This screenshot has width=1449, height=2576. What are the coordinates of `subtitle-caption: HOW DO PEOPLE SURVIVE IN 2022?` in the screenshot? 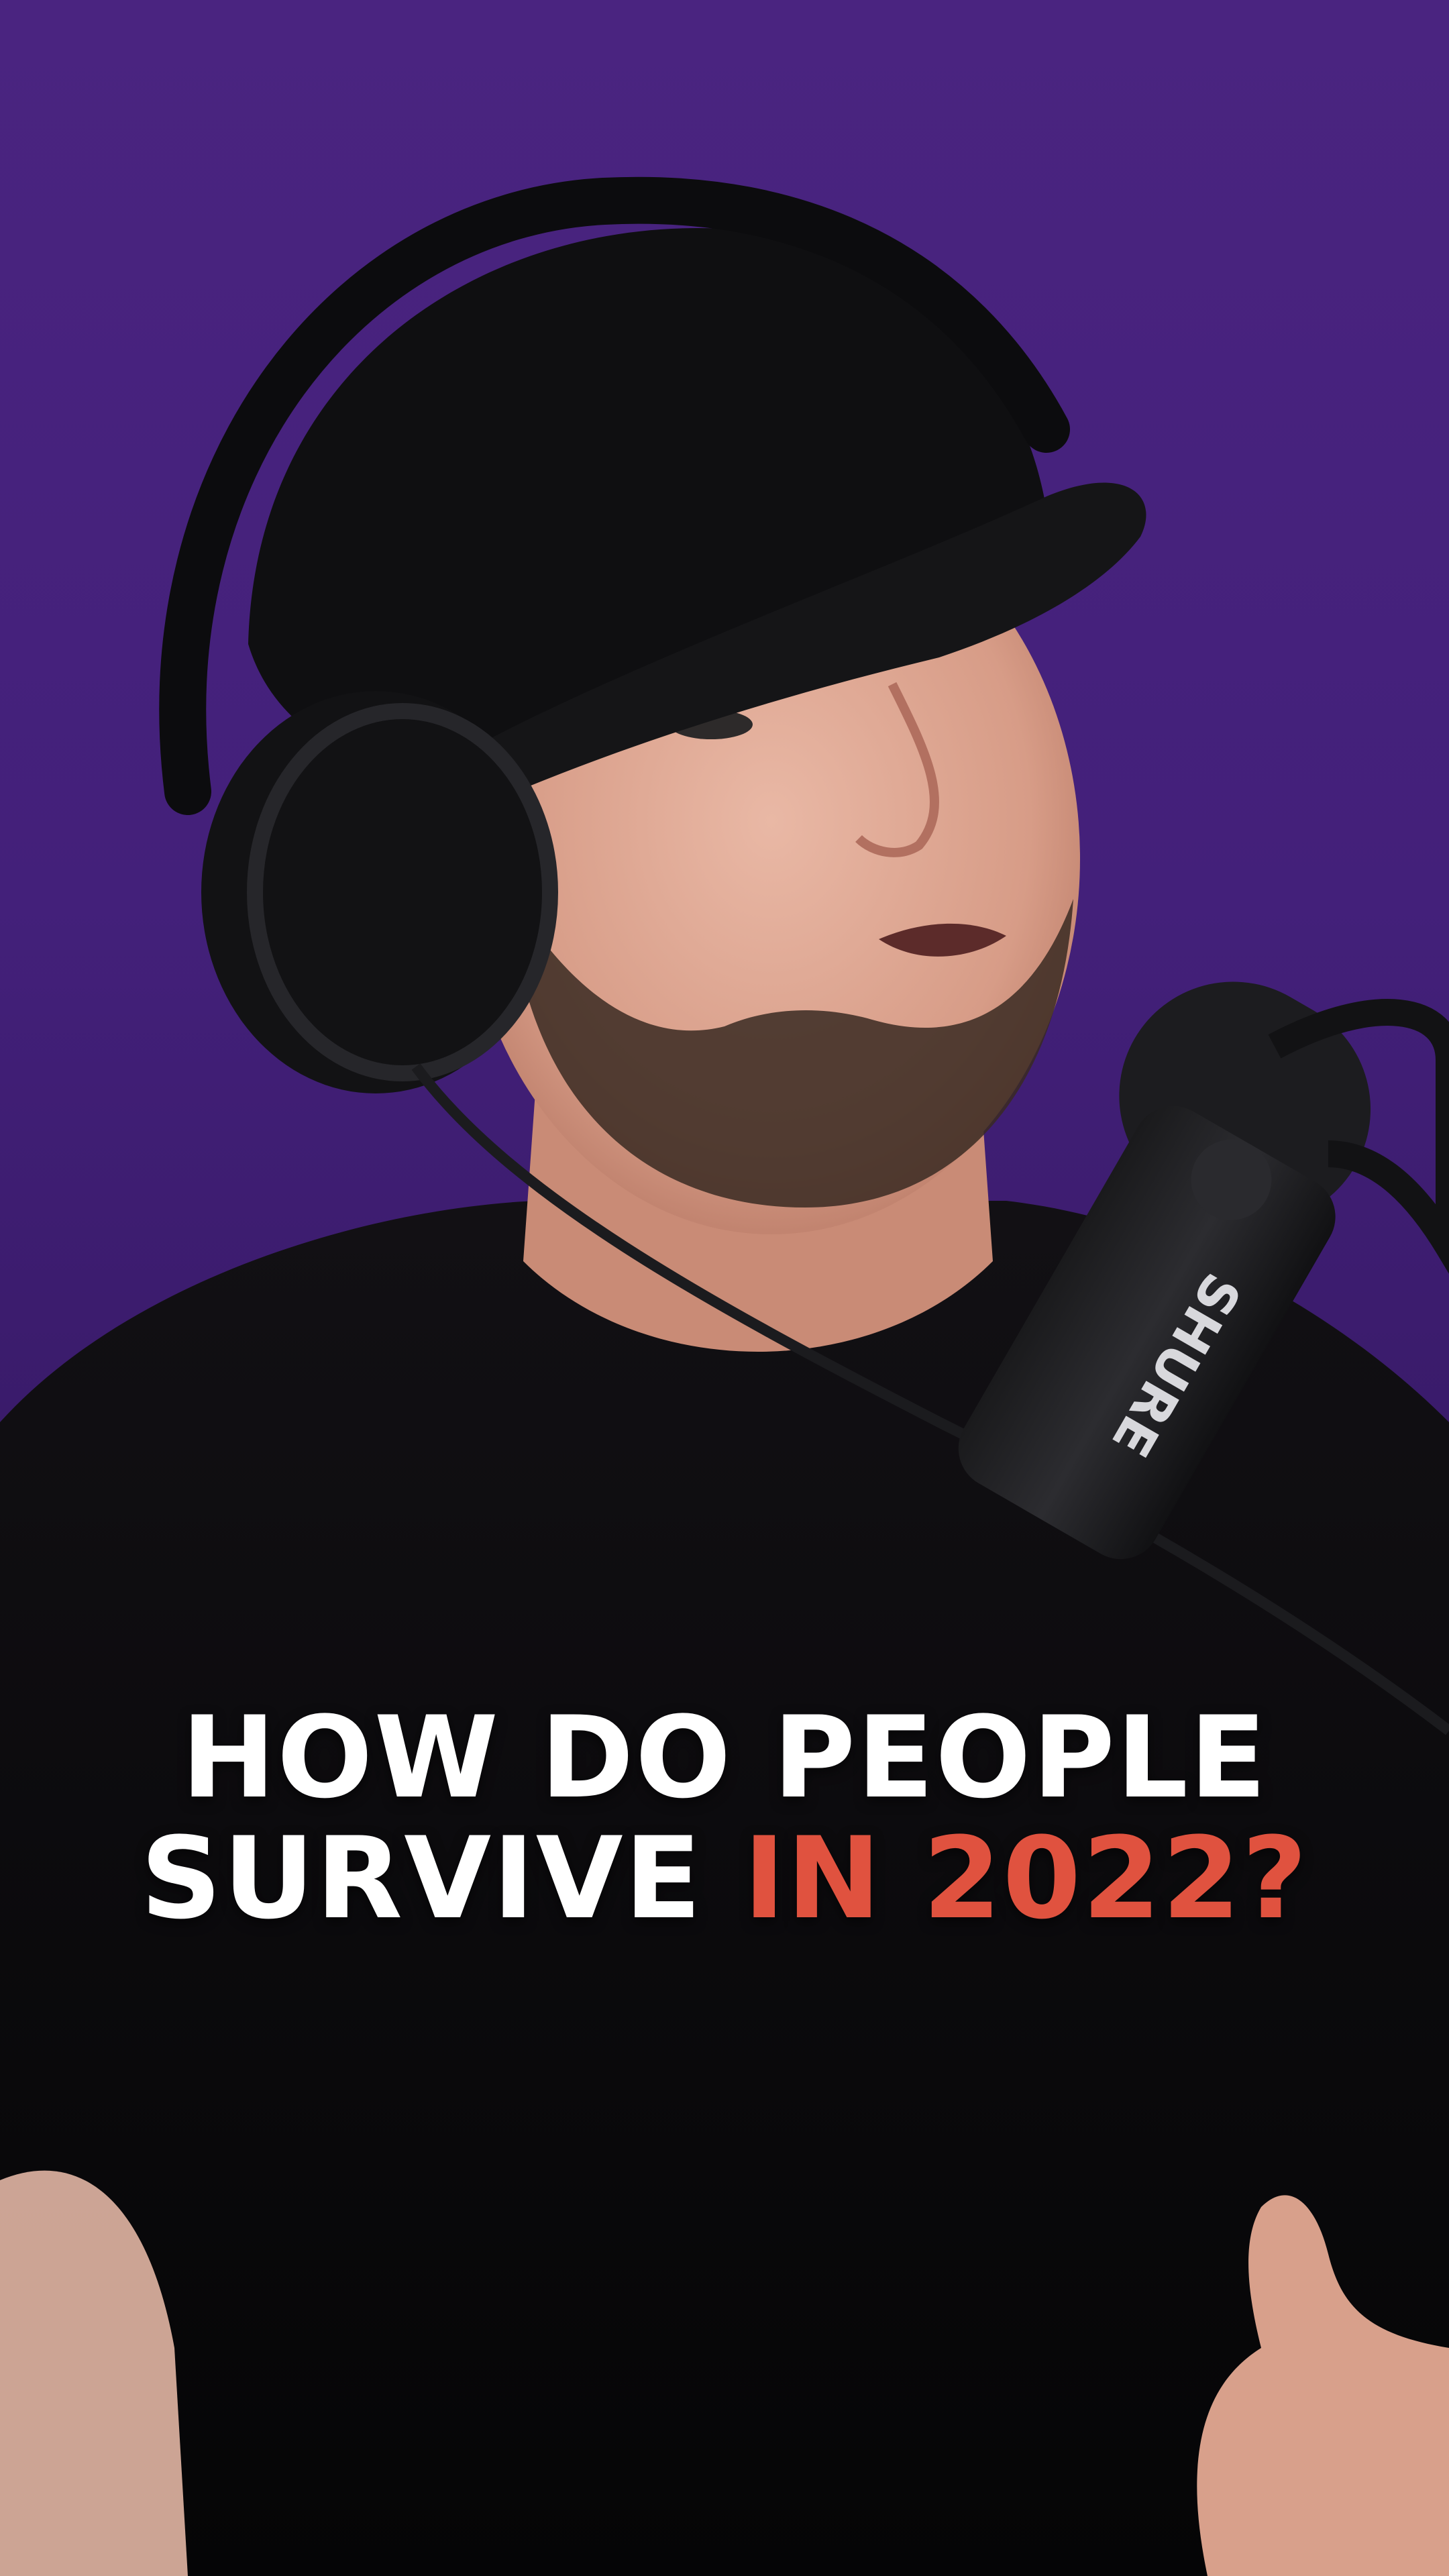 It's located at (724, 1818).